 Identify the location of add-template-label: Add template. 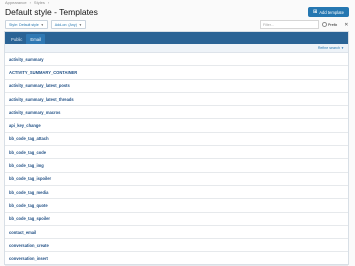
(331, 12).